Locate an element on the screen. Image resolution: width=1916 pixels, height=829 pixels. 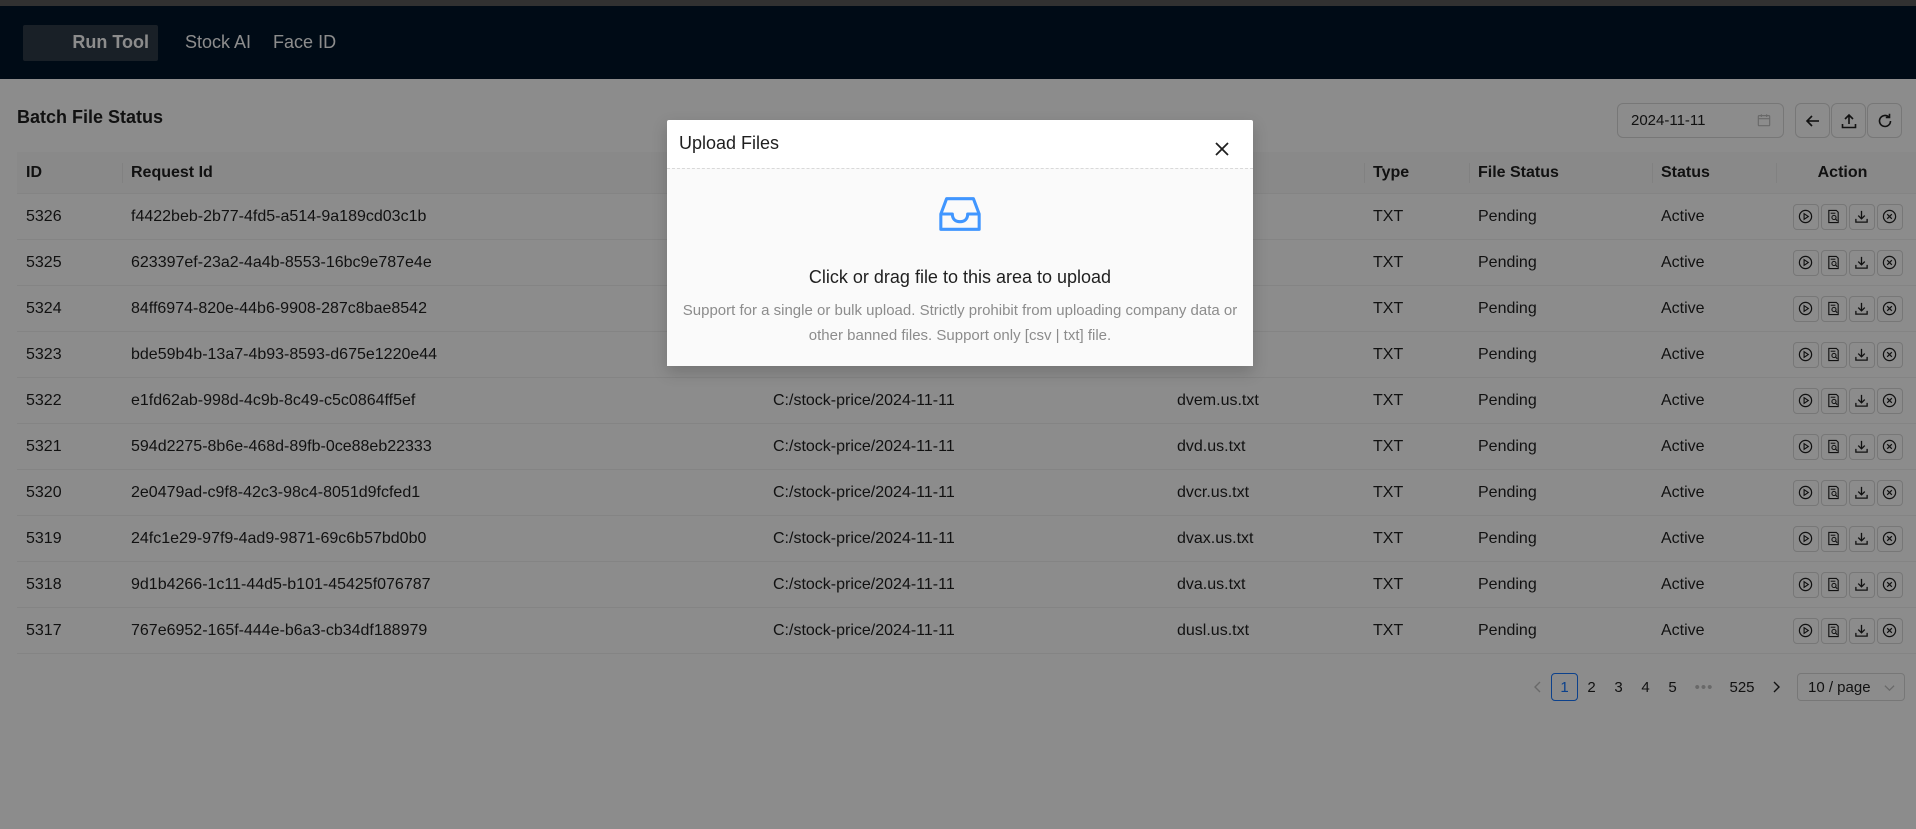
close-icon is located at coordinates (1222, 149).